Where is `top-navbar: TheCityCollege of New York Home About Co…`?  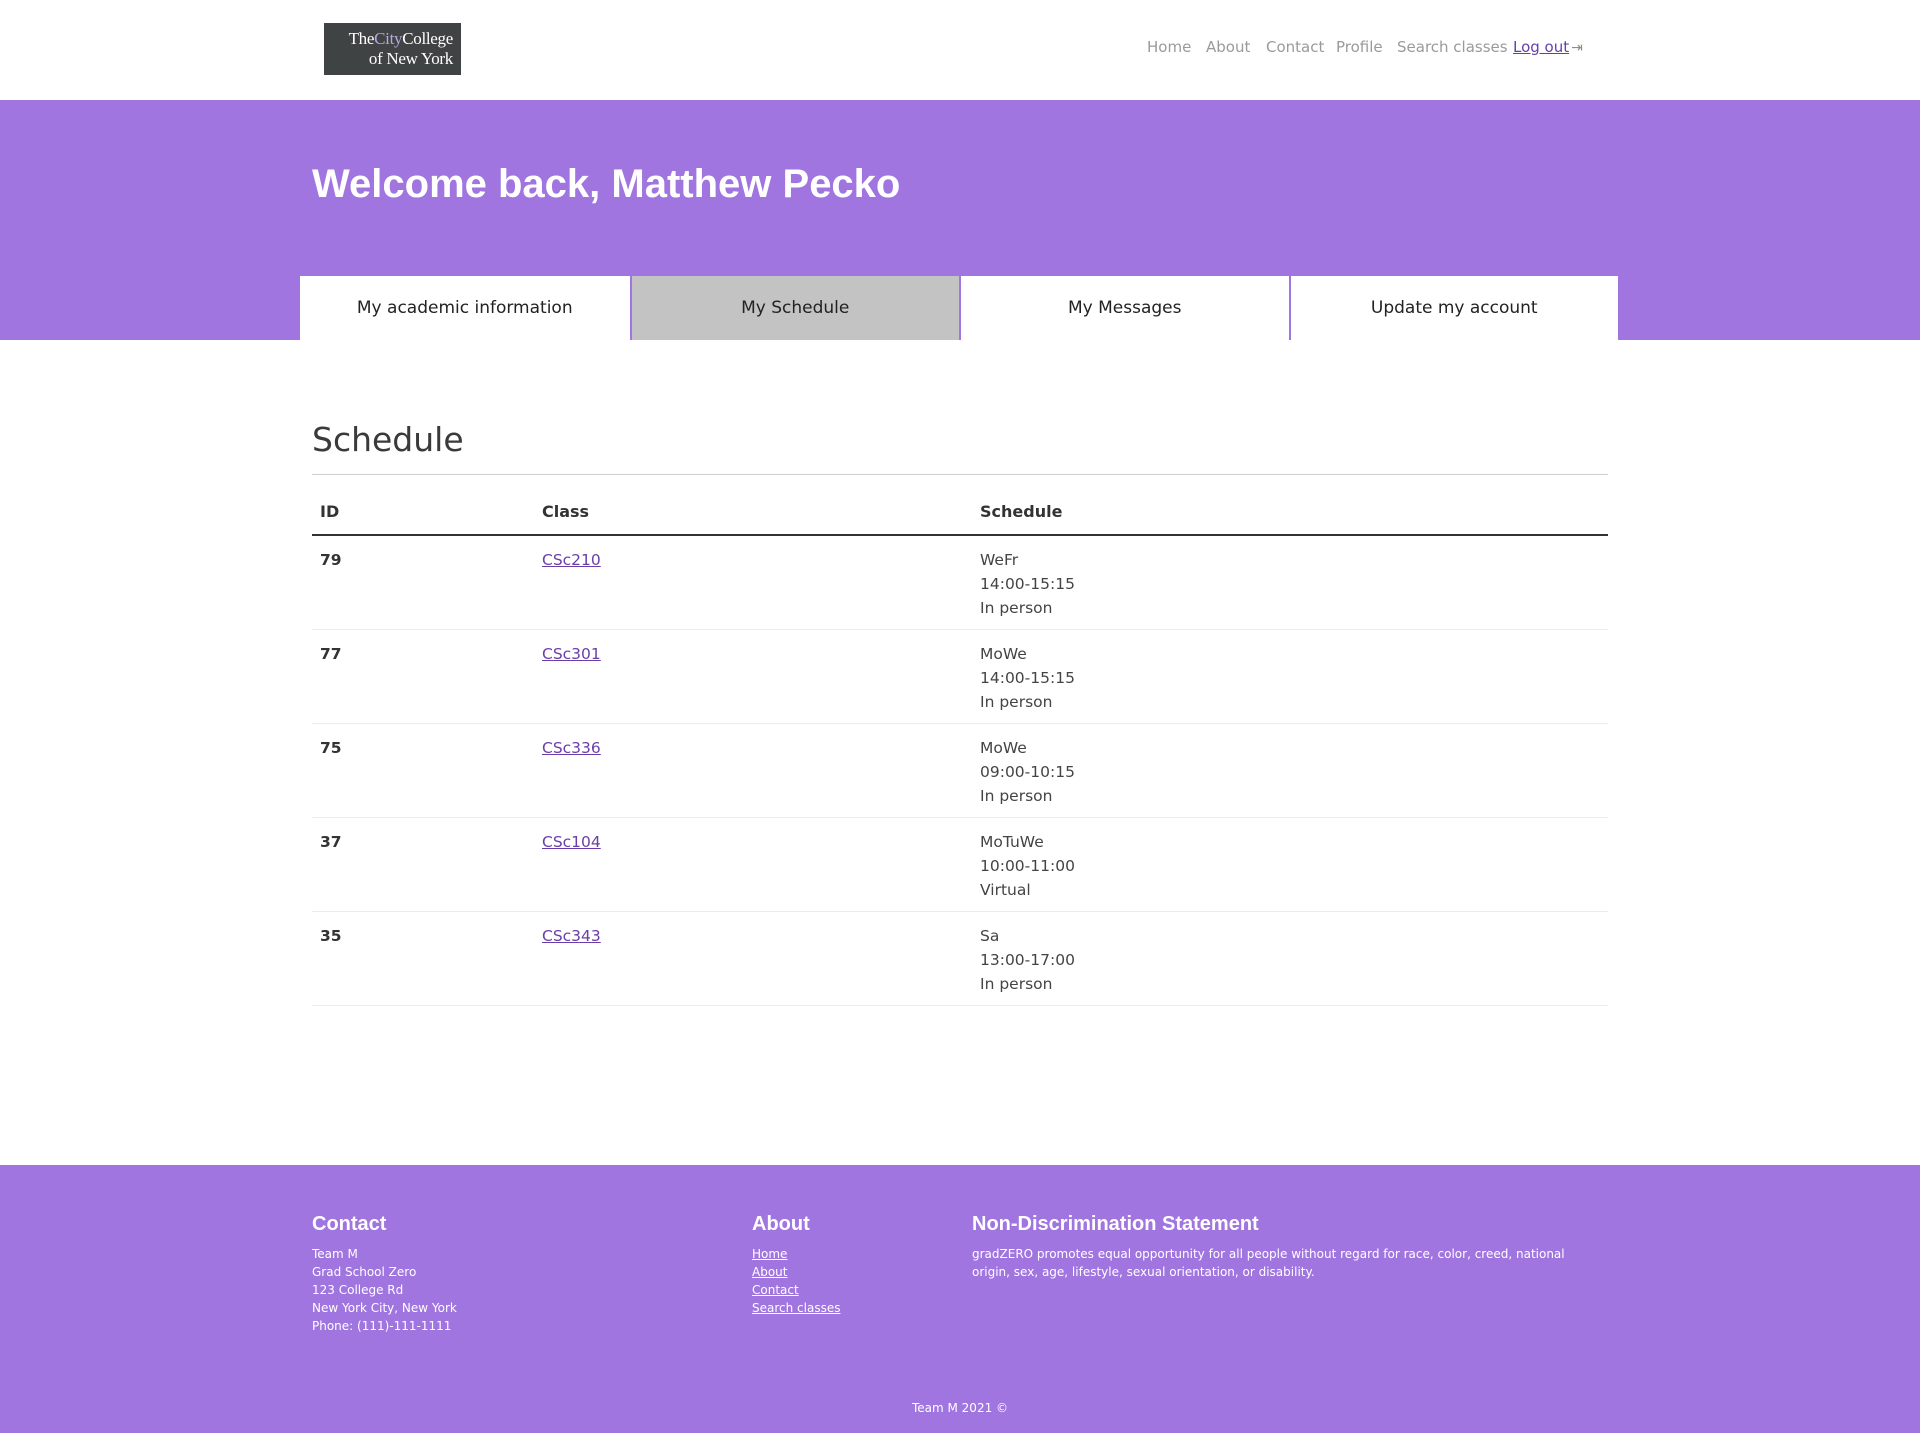 top-navbar: TheCityCollege of New York Home About Co… is located at coordinates (960, 50).